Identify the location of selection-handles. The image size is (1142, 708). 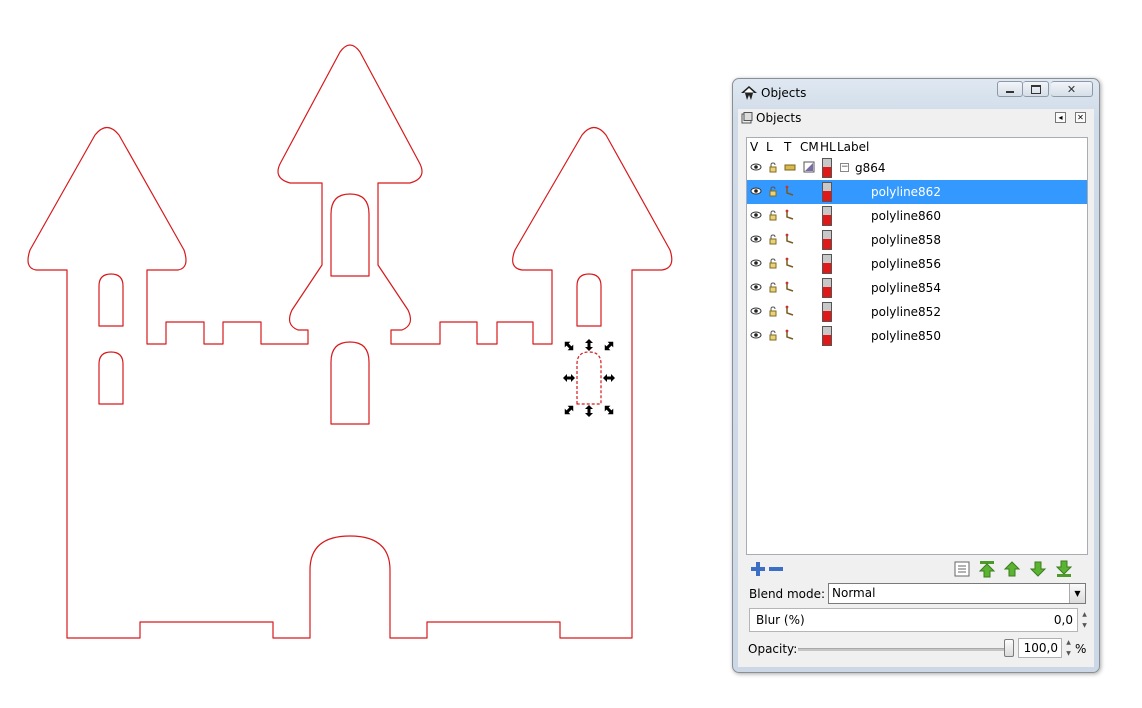
(589, 378).